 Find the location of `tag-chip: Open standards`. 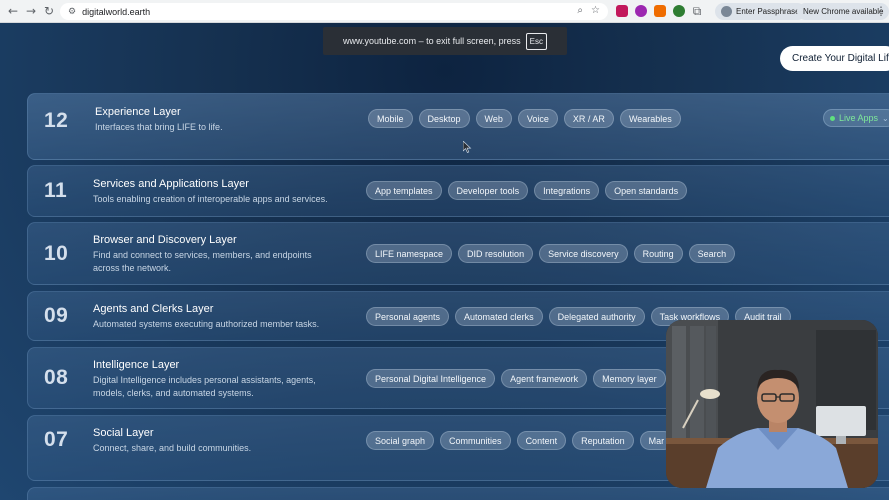

tag-chip: Open standards is located at coordinates (646, 190).